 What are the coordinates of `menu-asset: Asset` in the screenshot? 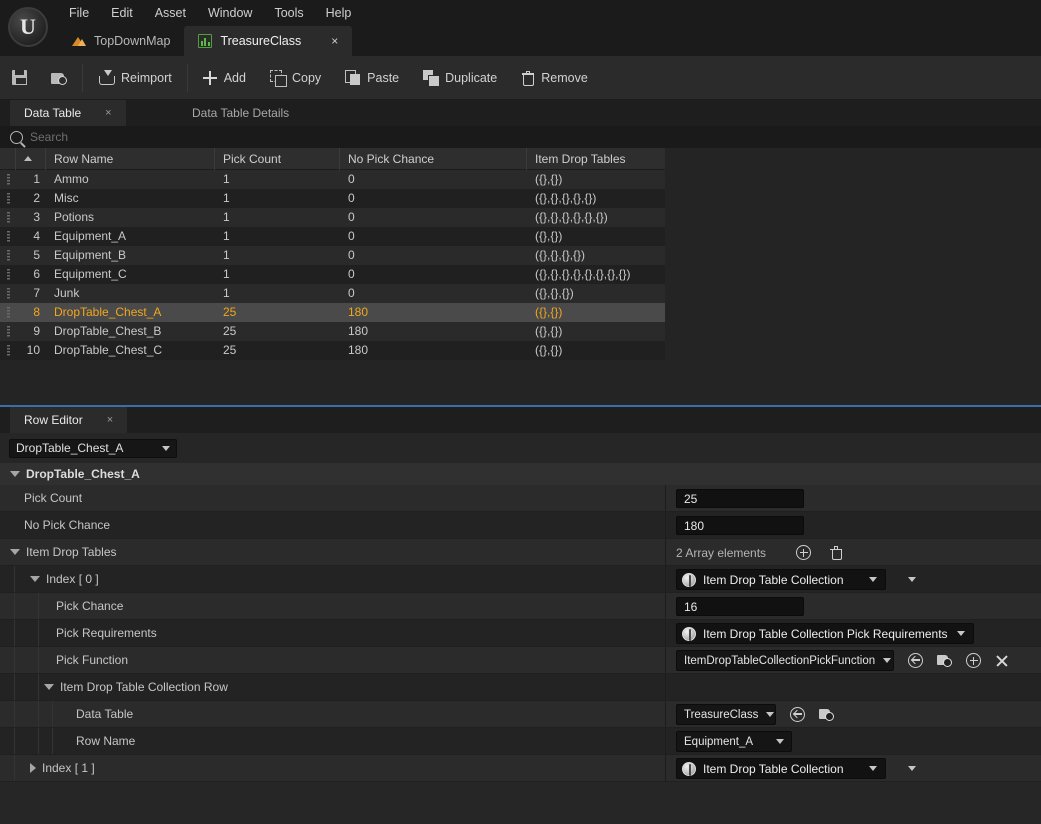 It's located at (170, 13).